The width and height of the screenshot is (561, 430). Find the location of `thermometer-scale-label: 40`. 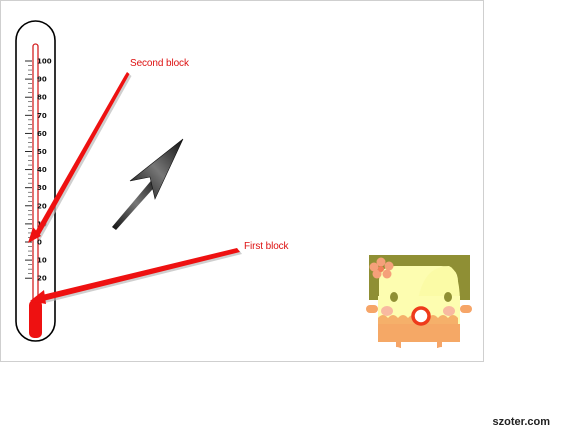

thermometer-scale-label: 40 is located at coordinates (42, 170).